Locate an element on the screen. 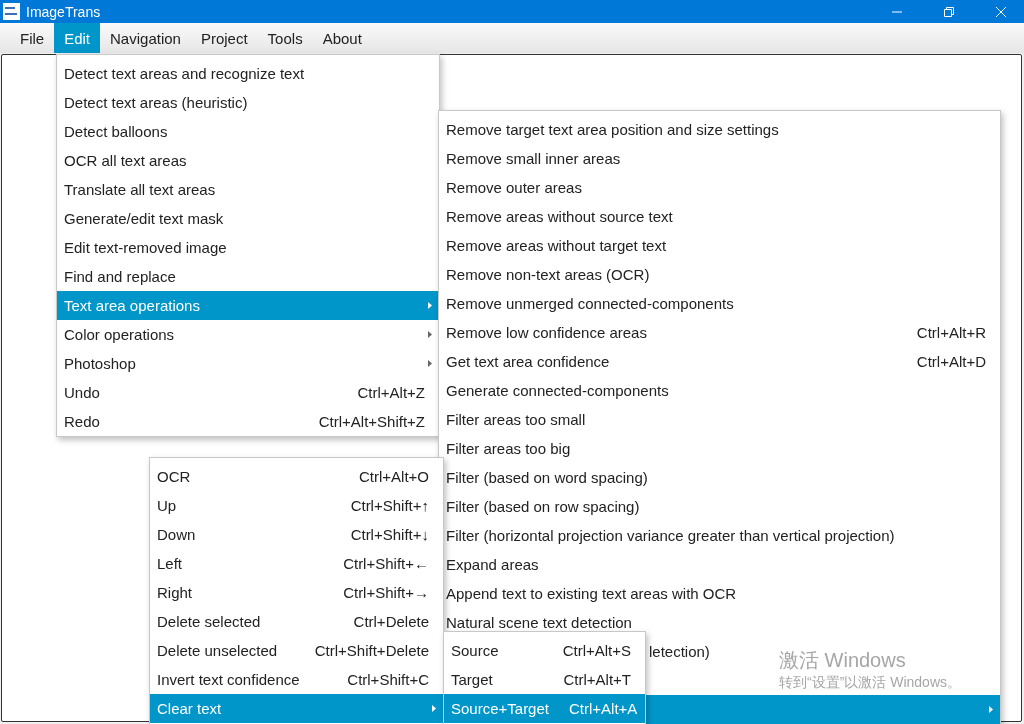 This screenshot has width=1024, height=724. menu-item: Detect balloons is located at coordinates (248, 131).